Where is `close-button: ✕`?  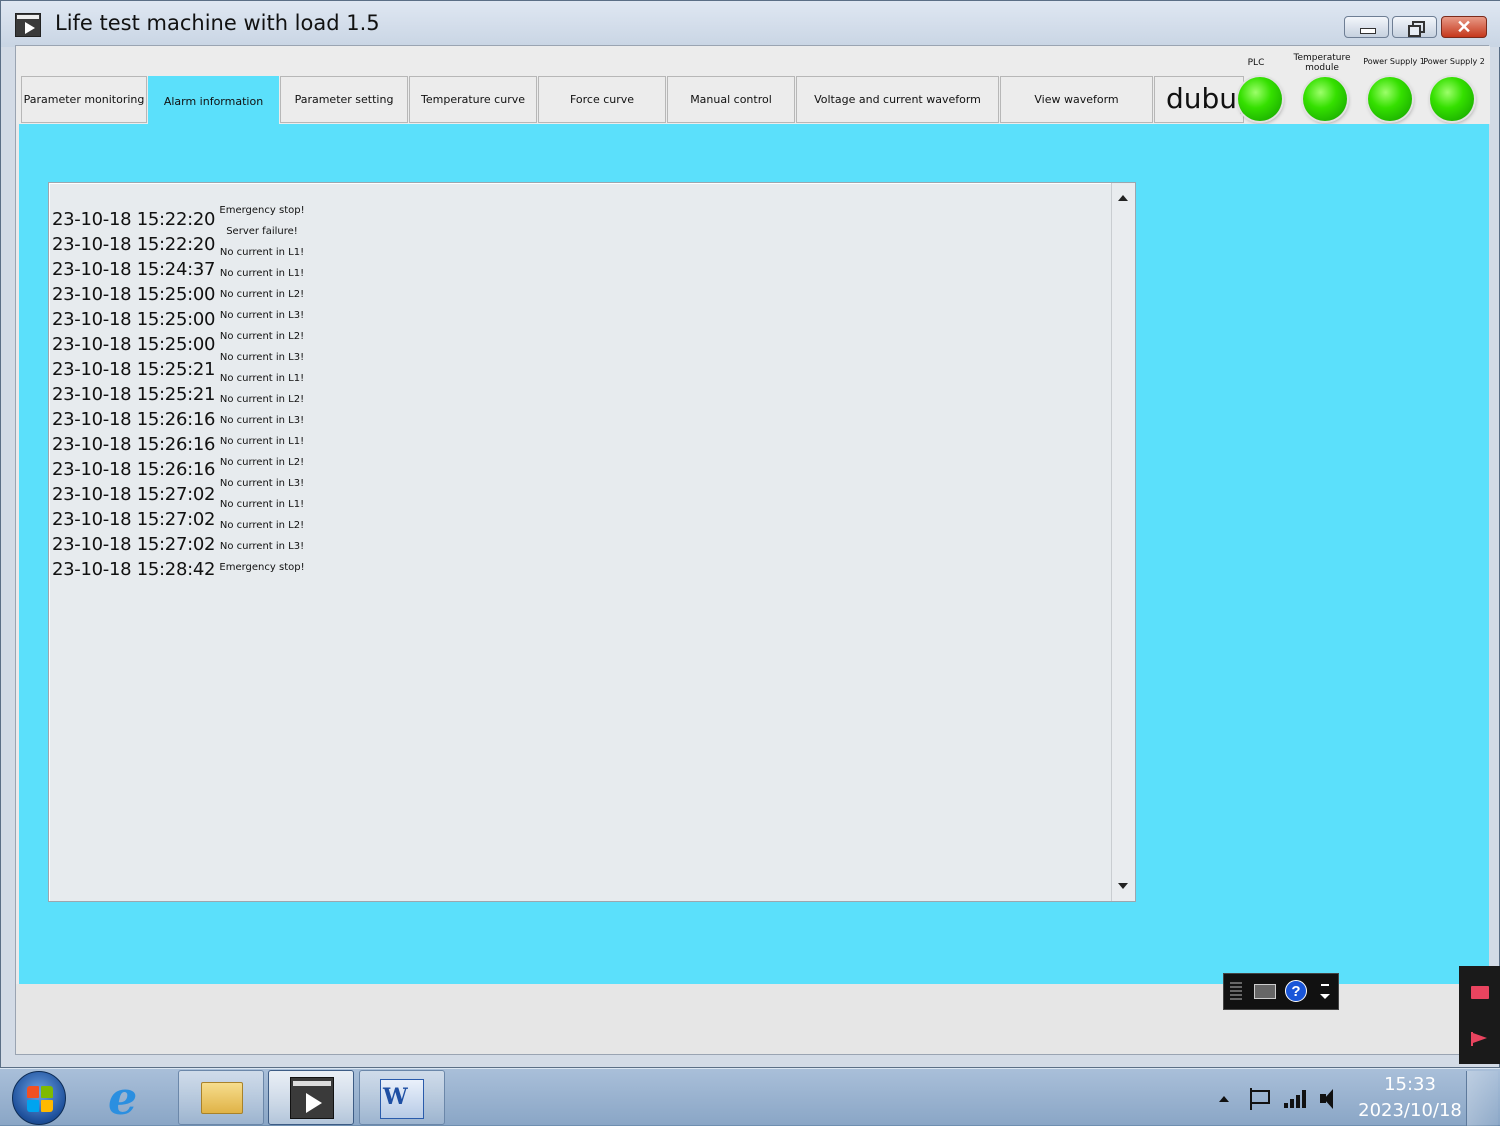
close-button: ✕ is located at coordinates (1464, 27).